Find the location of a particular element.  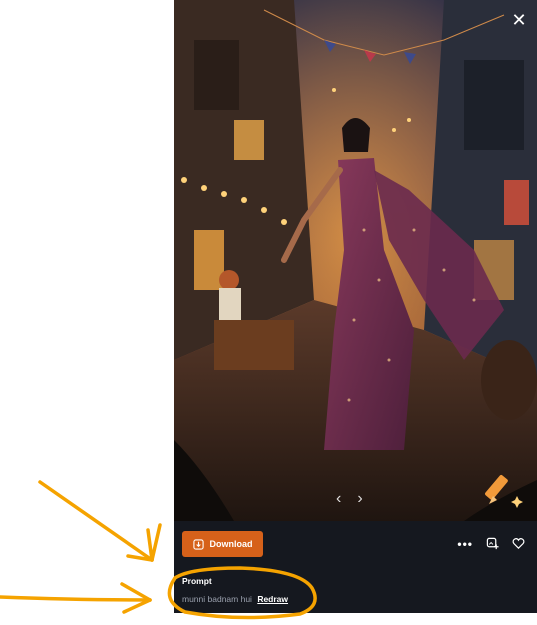

more-dots-icon: ••• is located at coordinates (465, 544).